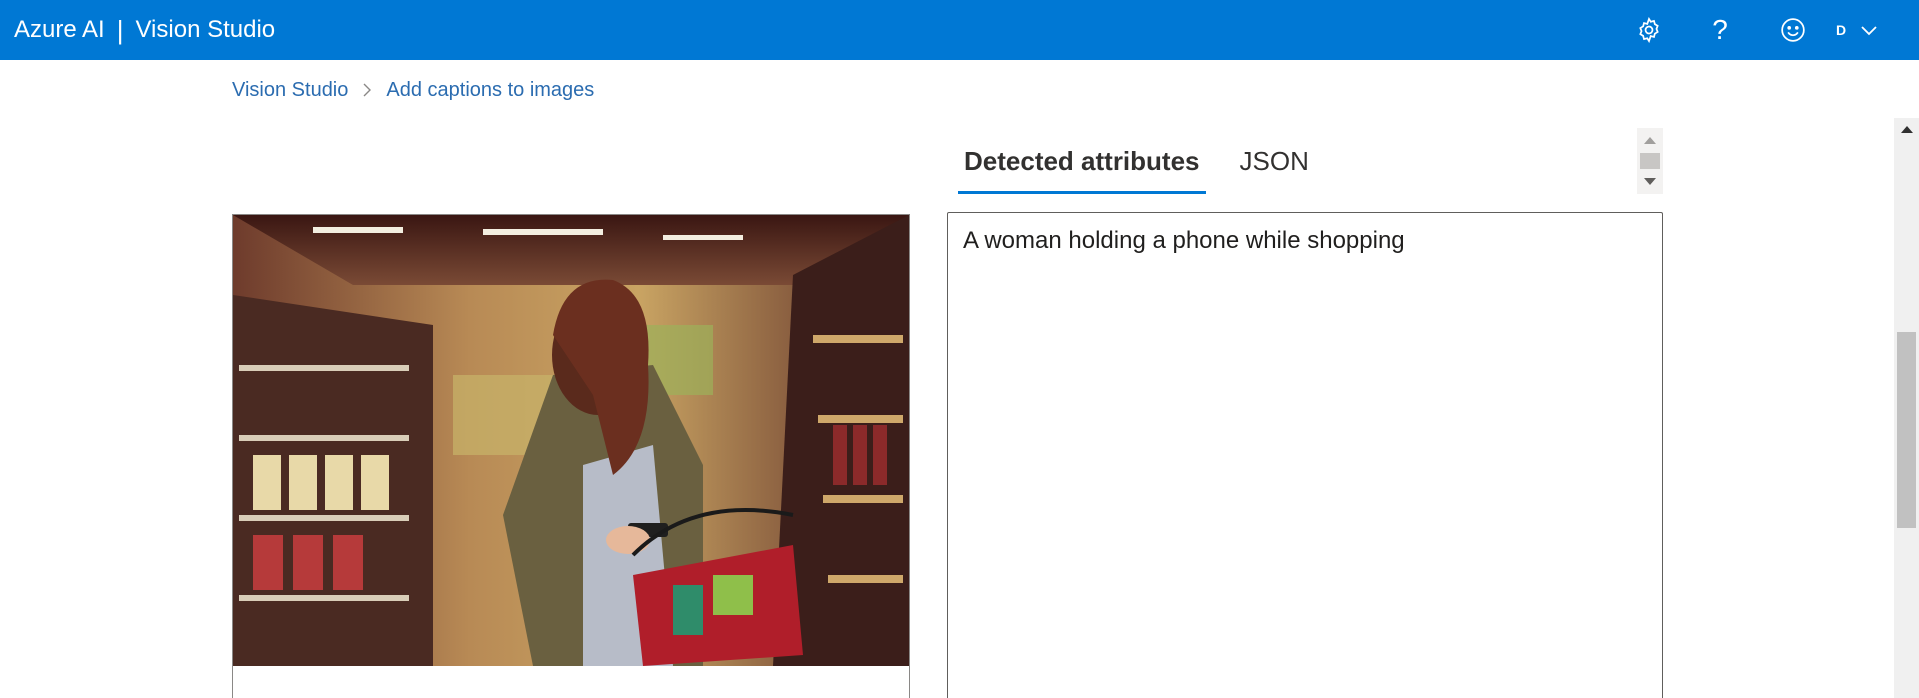 This screenshot has height=698, width=1919. I want to click on chevron-down-icon, so click(1869, 31).